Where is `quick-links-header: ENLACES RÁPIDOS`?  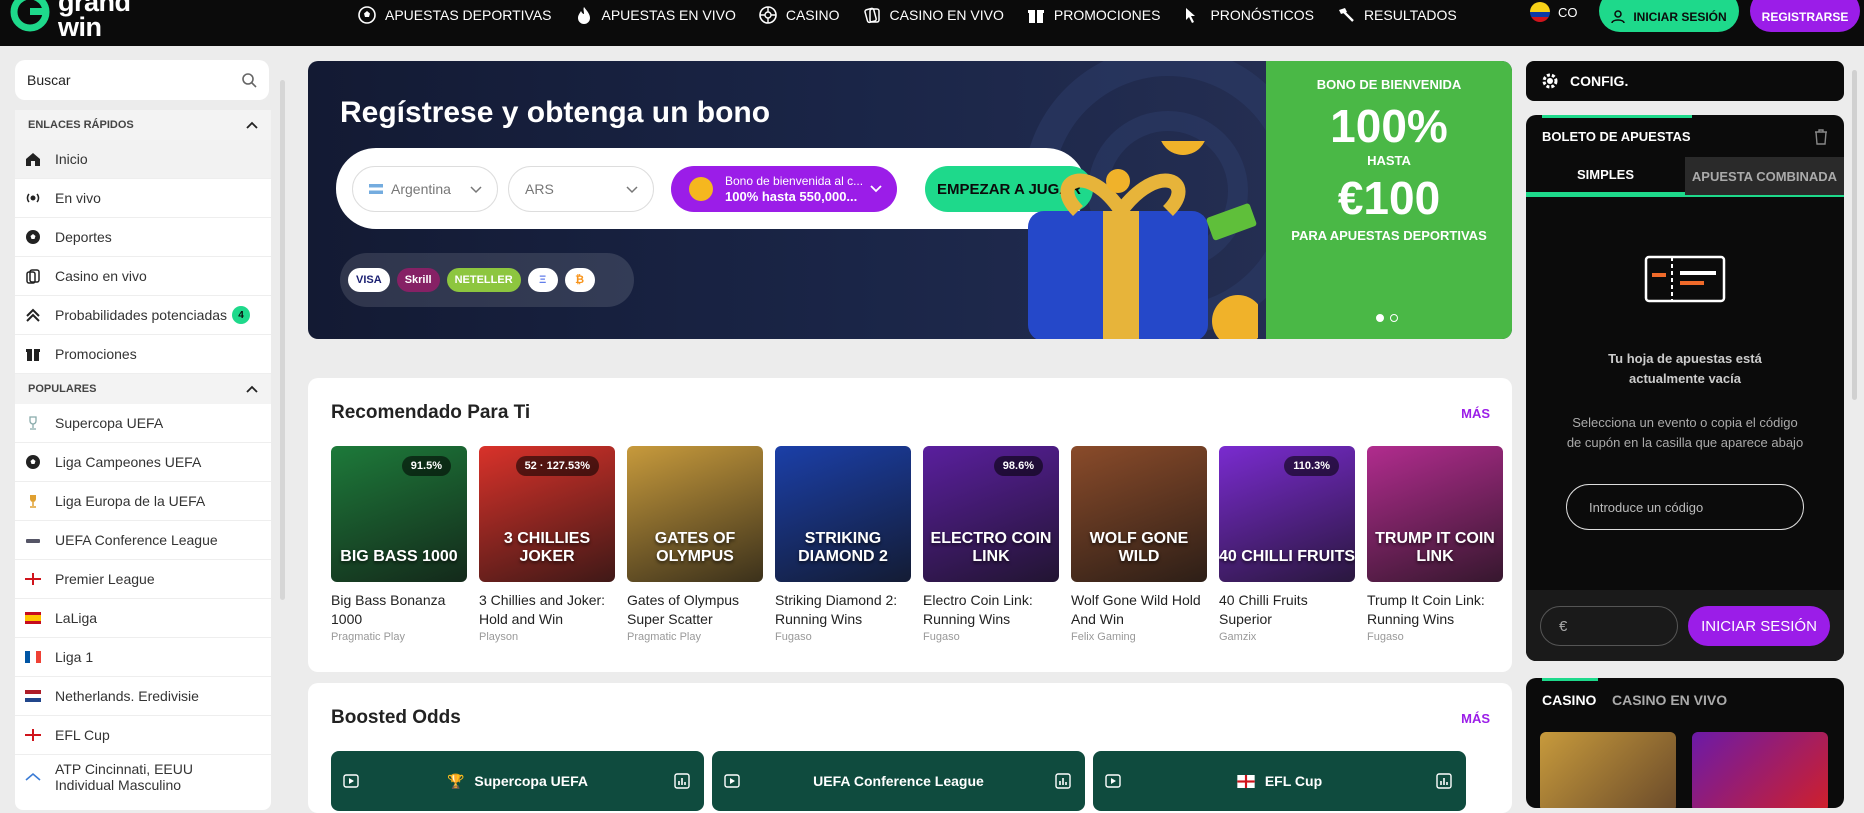 quick-links-header: ENLACES RÁPIDOS is located at coordinates (143, 125).